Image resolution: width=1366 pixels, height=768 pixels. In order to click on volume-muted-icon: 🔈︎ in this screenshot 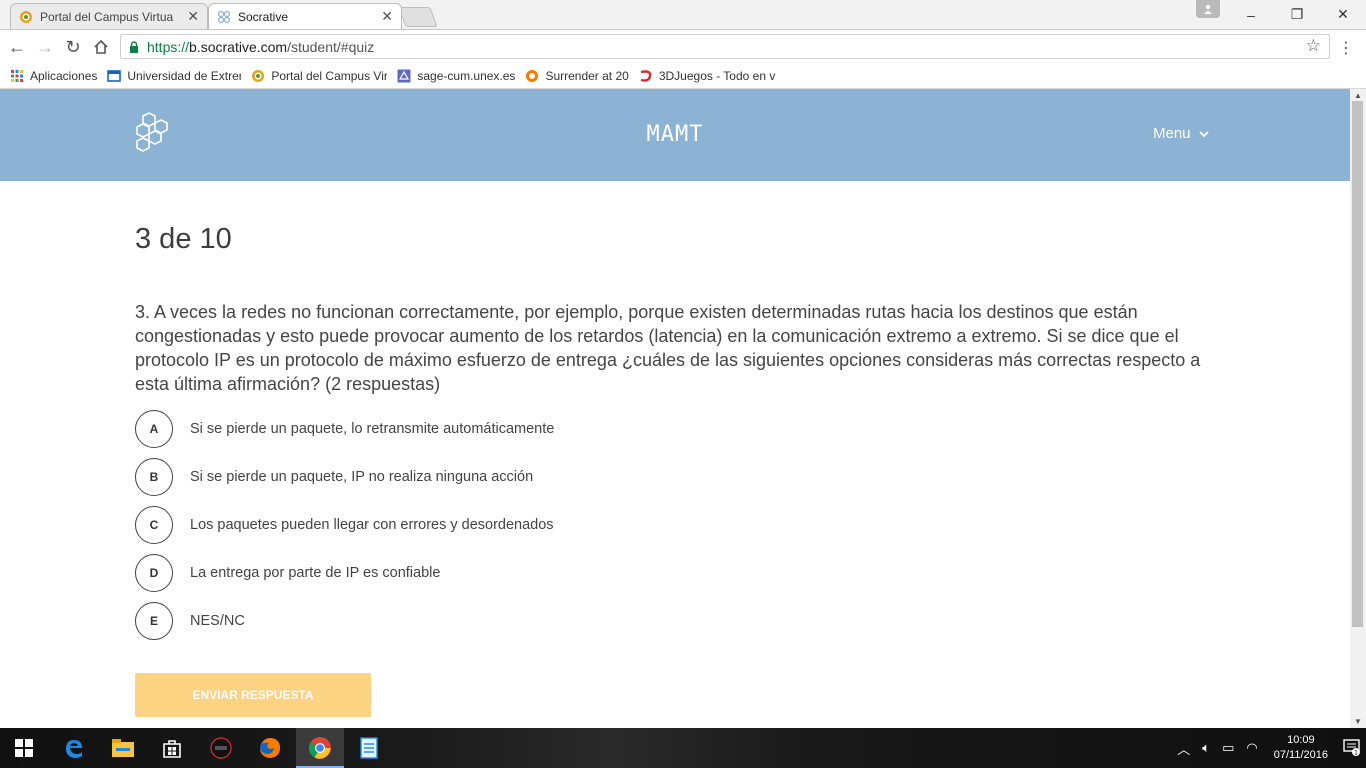, I will do `click(1206, 748)`.